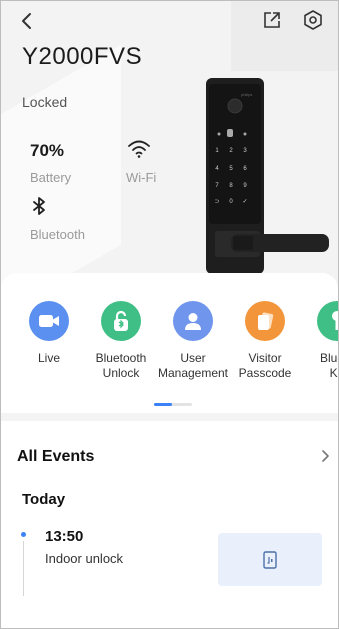 Image resolution: width=339 pixels, height=629 pixels. I want to click on page-indicator-active, so click(163, 404).